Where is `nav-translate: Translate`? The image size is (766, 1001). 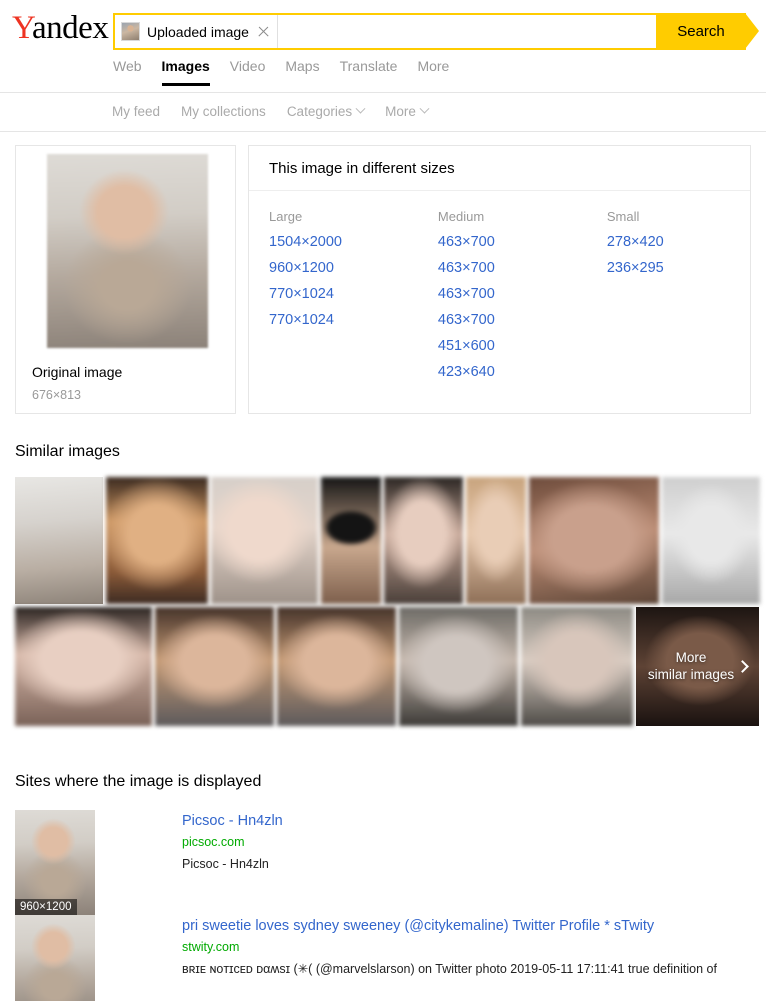 nav-translate: Translate is located at coordinates (369, 70).